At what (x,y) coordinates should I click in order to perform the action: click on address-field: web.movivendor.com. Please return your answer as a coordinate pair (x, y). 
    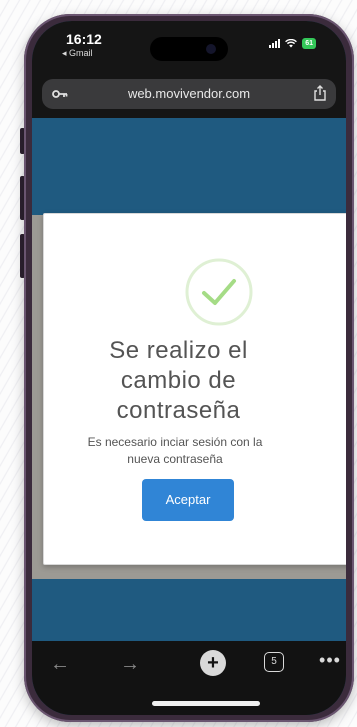
    Looking at the image, I should click on (189, 94).